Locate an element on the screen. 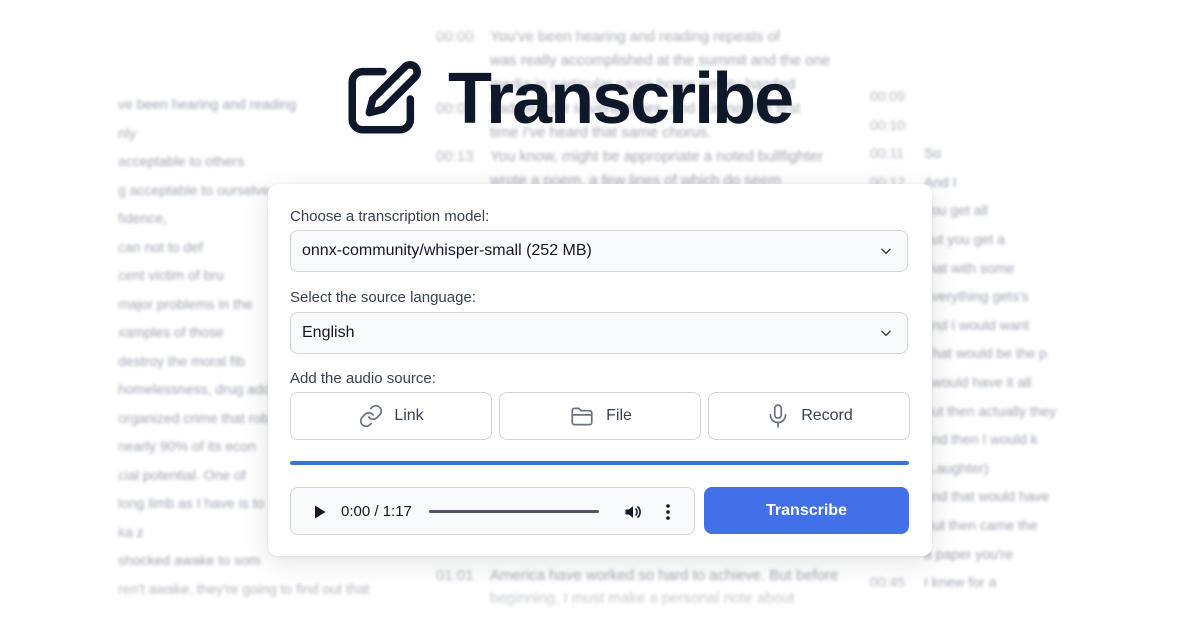  transcribe-button: Transcribe is located at coordinates (806, 510).